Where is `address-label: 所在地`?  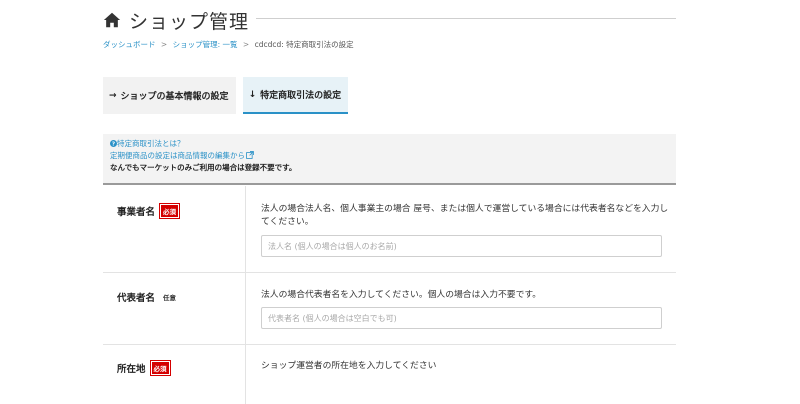 address-label: 所在地 is located at coordinates (131, 369).